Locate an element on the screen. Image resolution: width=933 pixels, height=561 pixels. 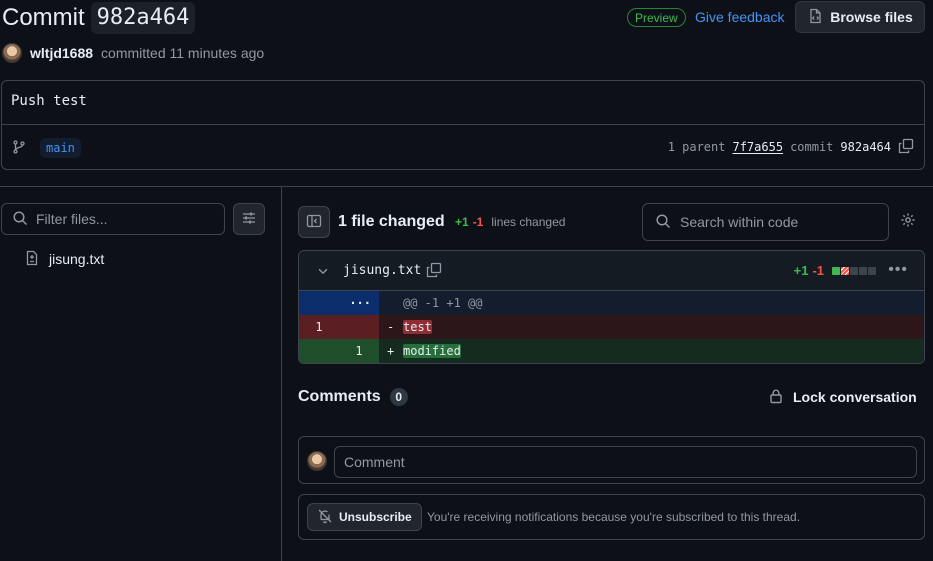
diffstat-bar is located at coordinates (854, 270).